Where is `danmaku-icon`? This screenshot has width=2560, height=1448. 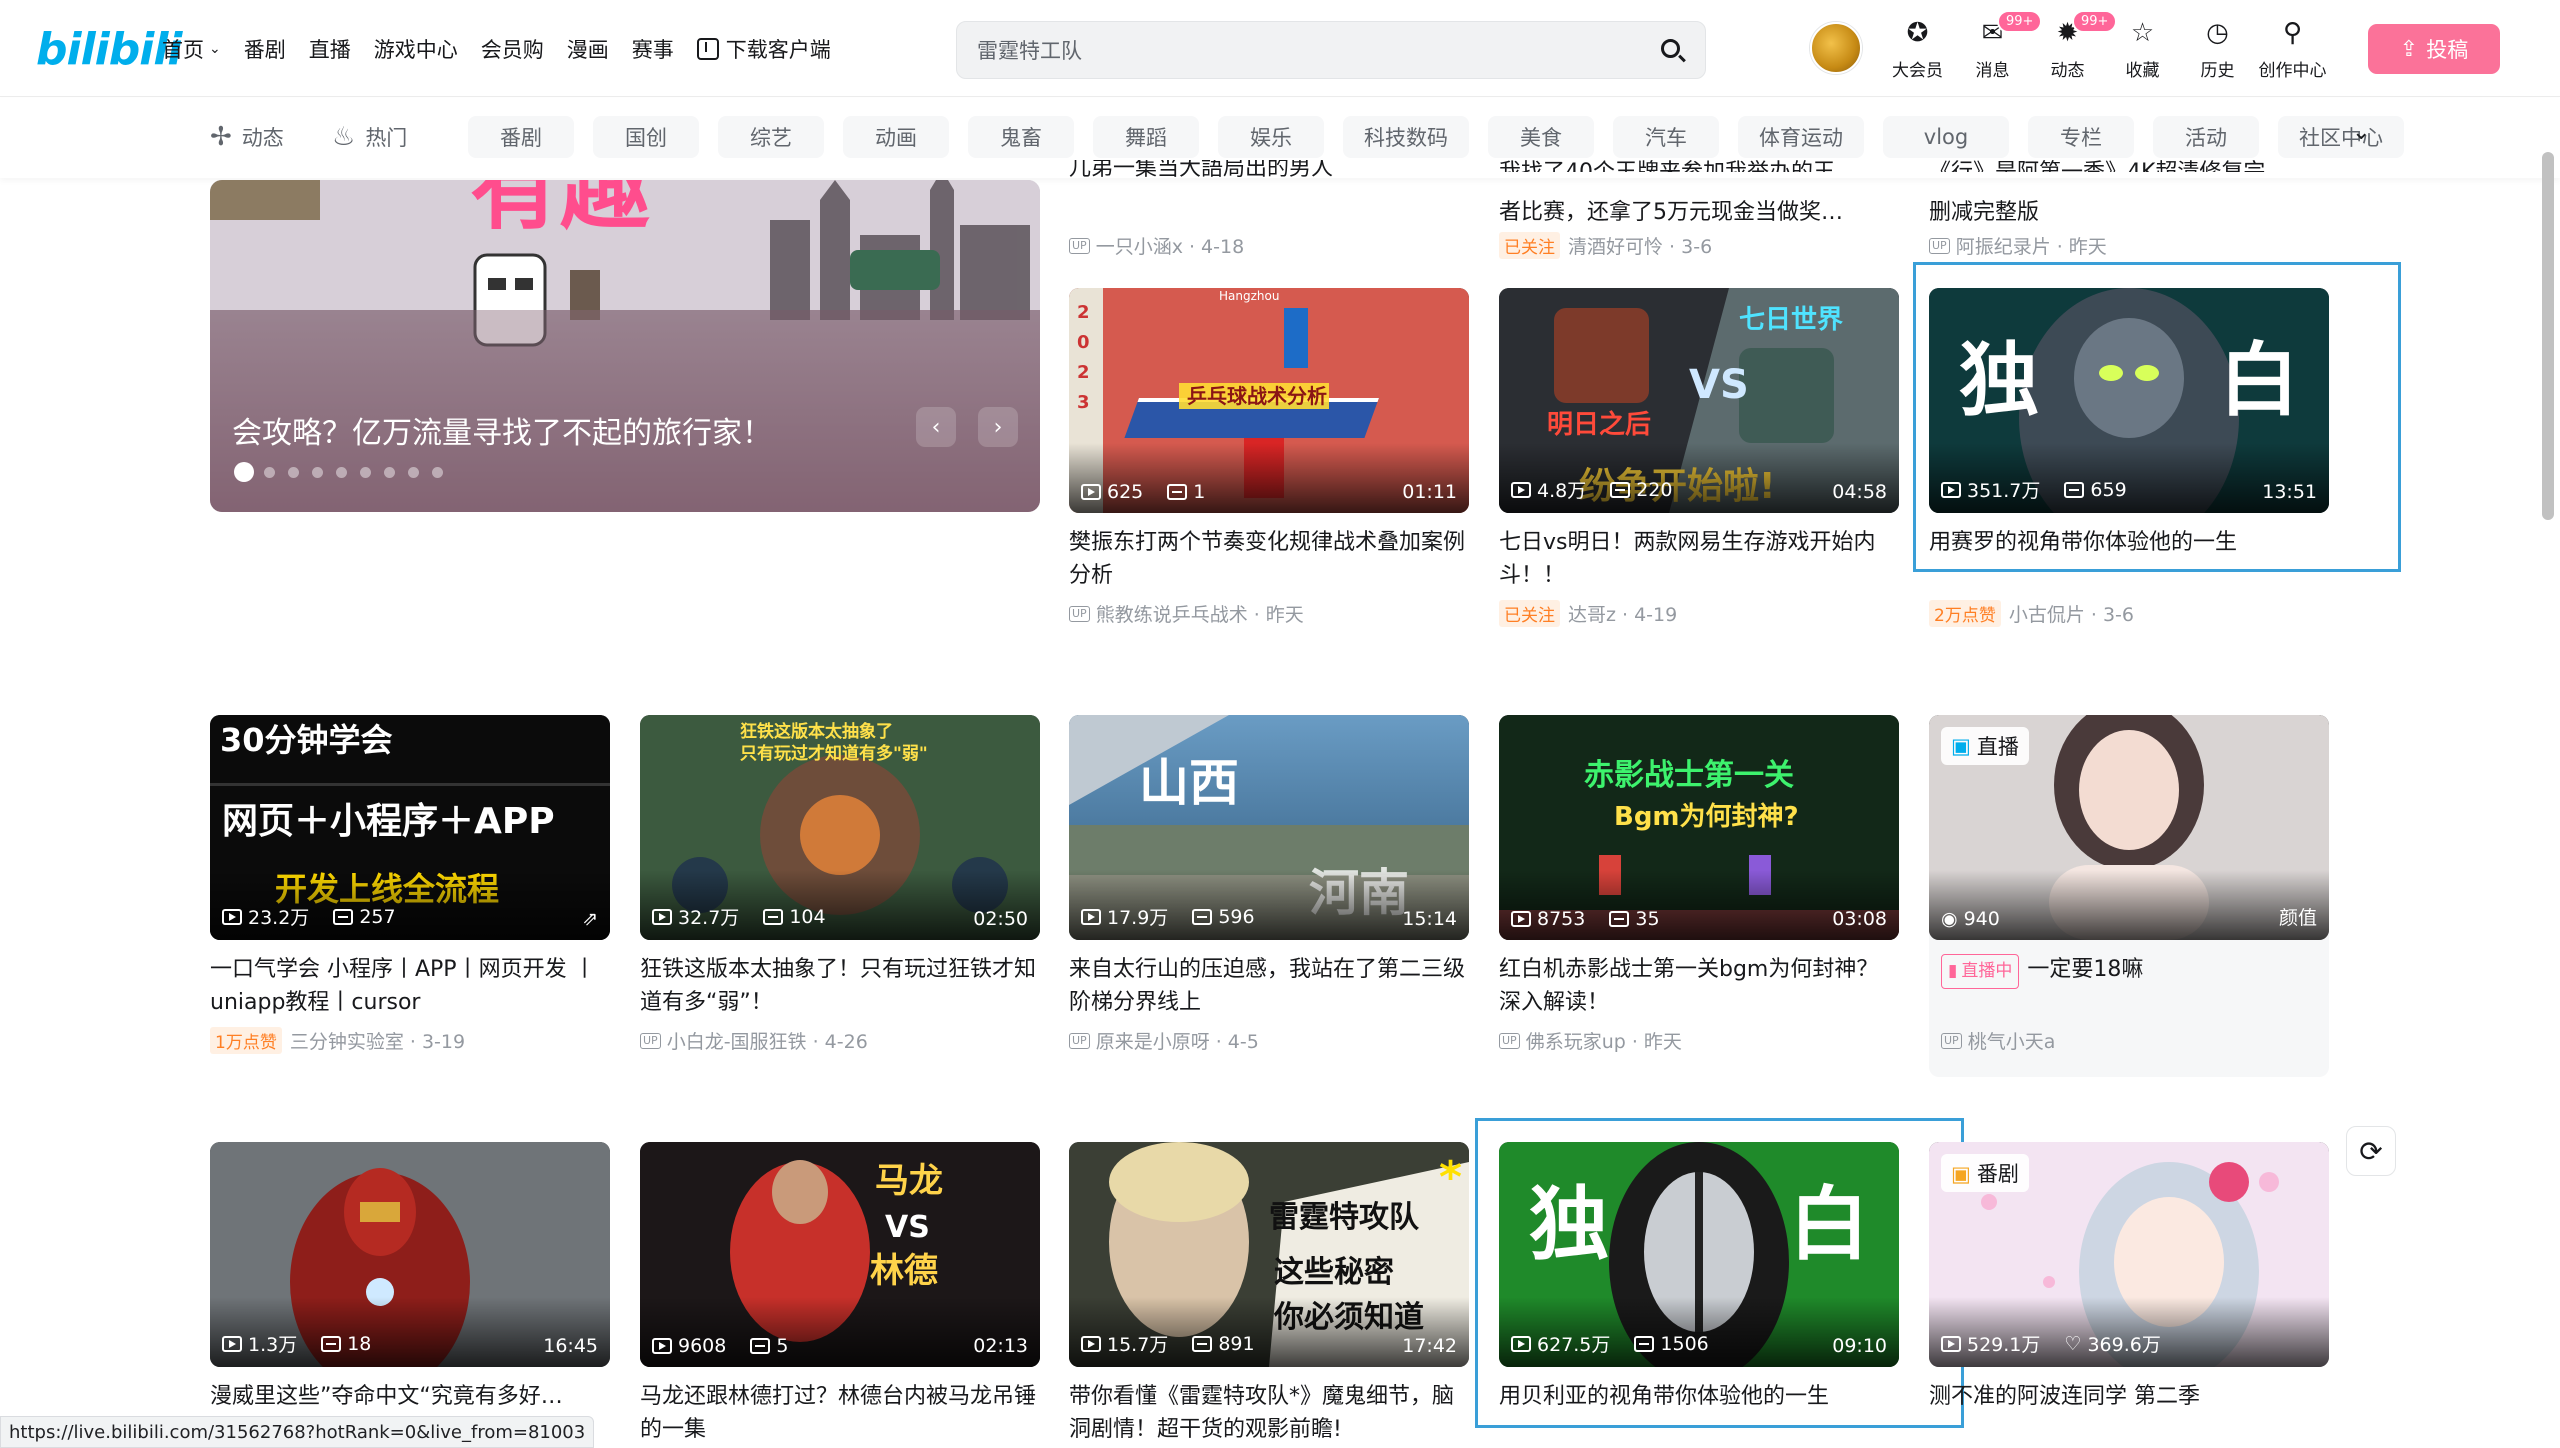
danmaku-icon is located at coordinates (331, 1343).